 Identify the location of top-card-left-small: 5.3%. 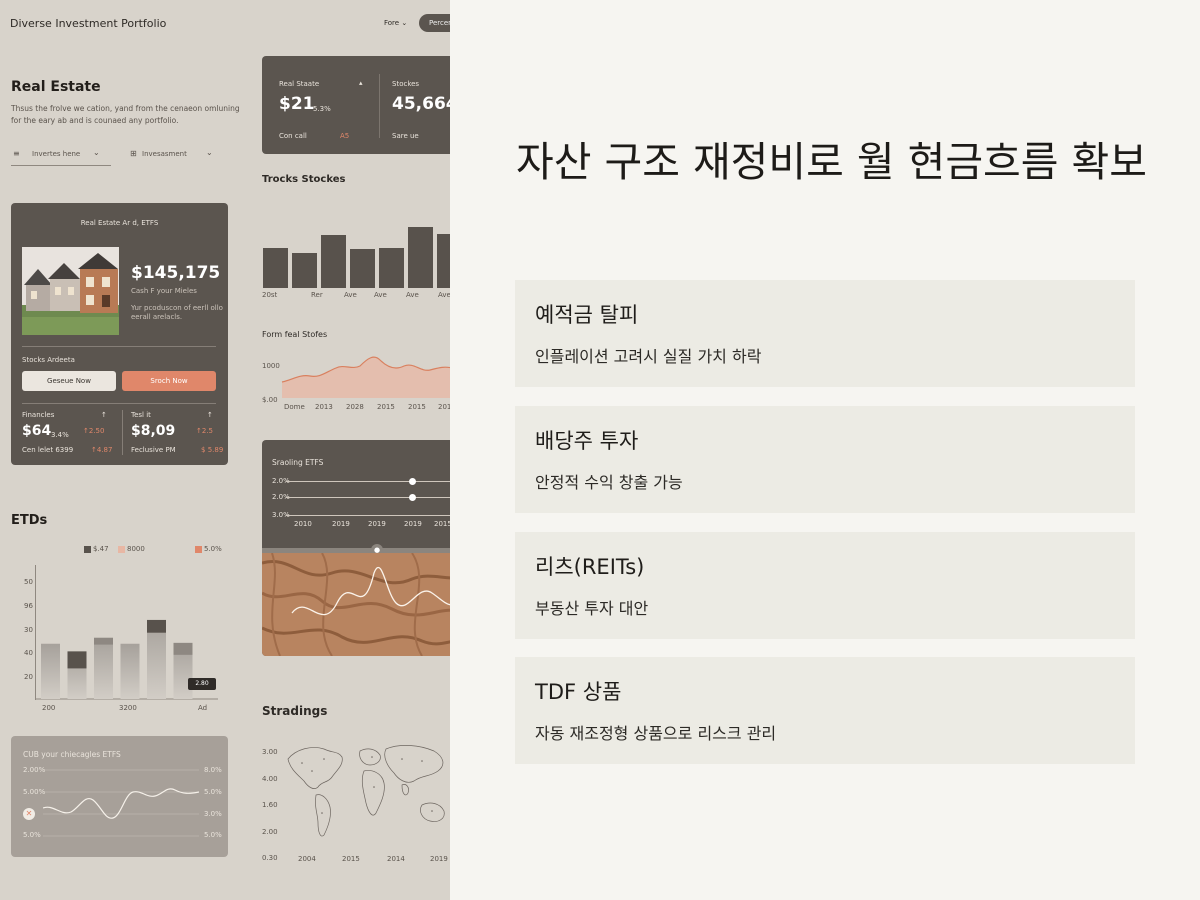
(322, 109).